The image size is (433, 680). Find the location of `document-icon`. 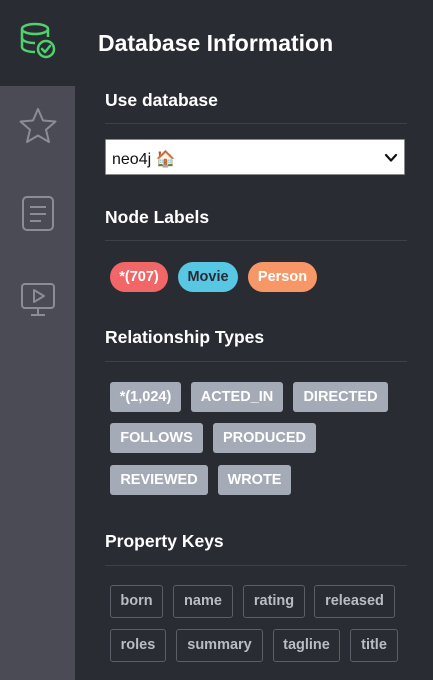

document-icon is located at coordinates (38, 214).